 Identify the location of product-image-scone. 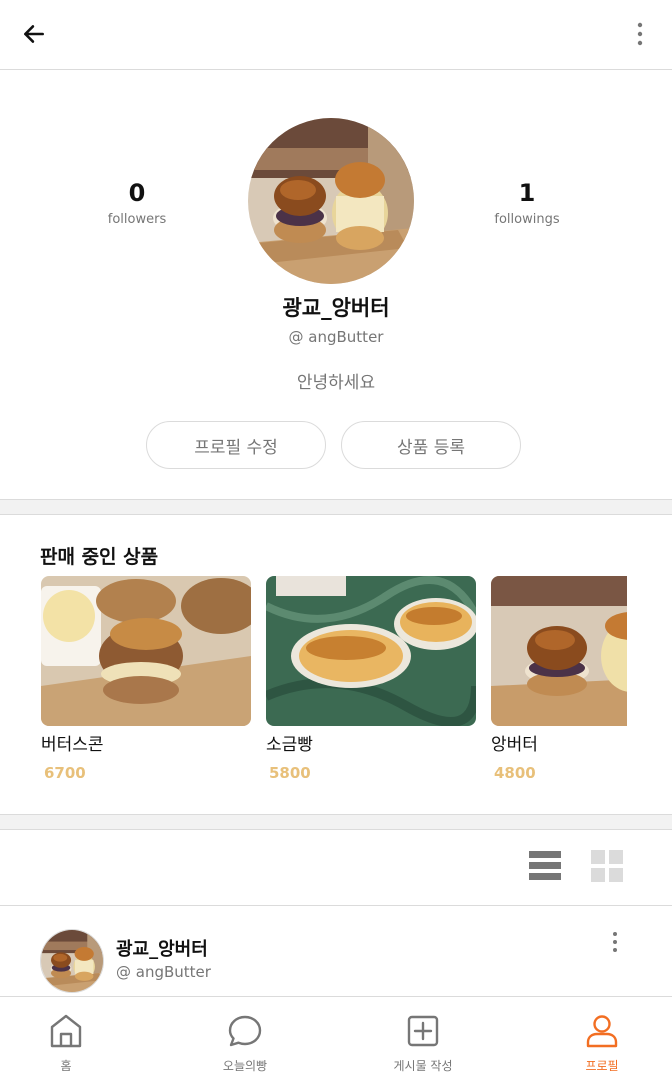
(146, 651).